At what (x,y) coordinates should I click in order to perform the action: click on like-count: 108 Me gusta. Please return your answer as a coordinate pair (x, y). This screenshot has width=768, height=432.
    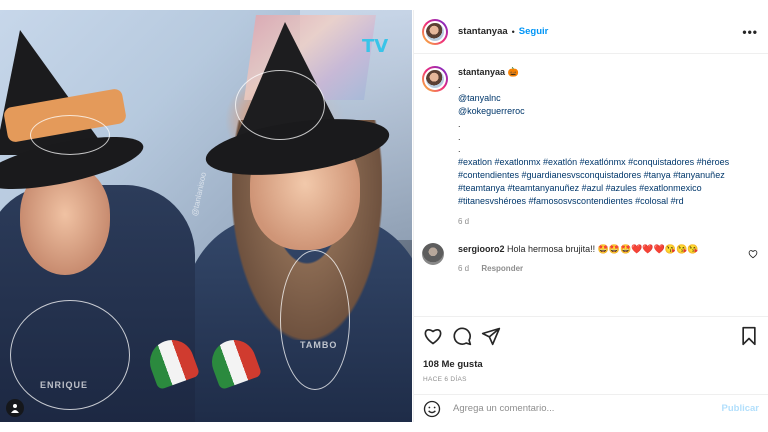
    Looking at the image, I should click on (591, 364).